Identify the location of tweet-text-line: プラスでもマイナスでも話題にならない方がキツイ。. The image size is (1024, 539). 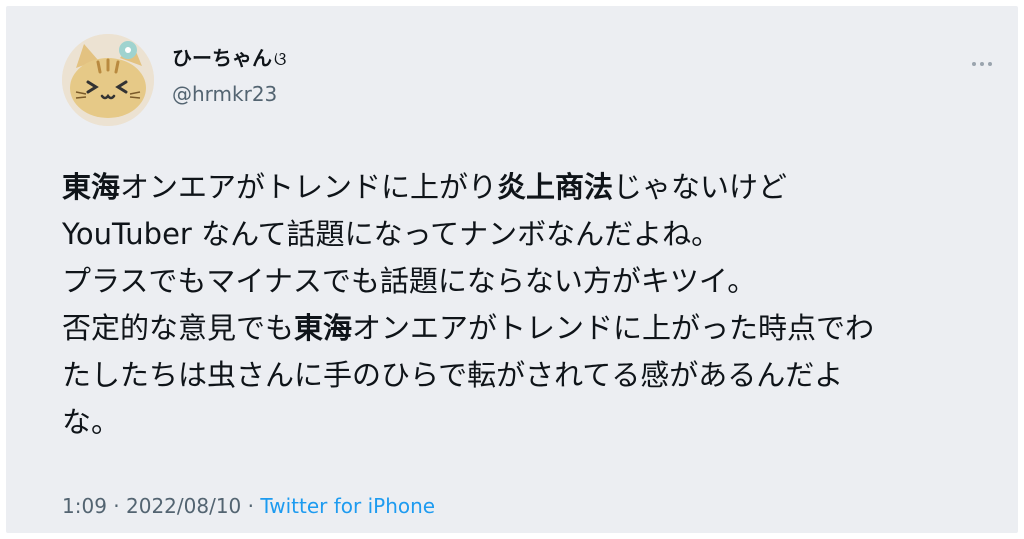
(522, 281).